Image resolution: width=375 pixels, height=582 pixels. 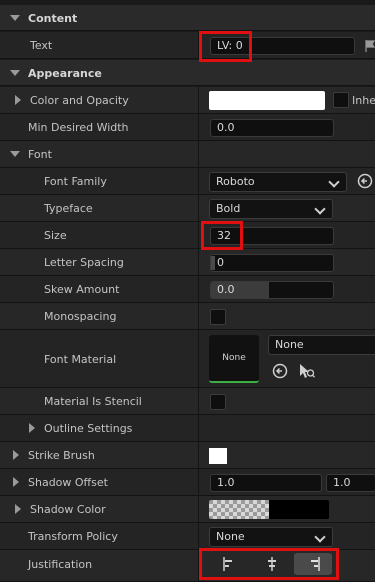 I want to click on align-center-icon, so click(x=272, y=564).